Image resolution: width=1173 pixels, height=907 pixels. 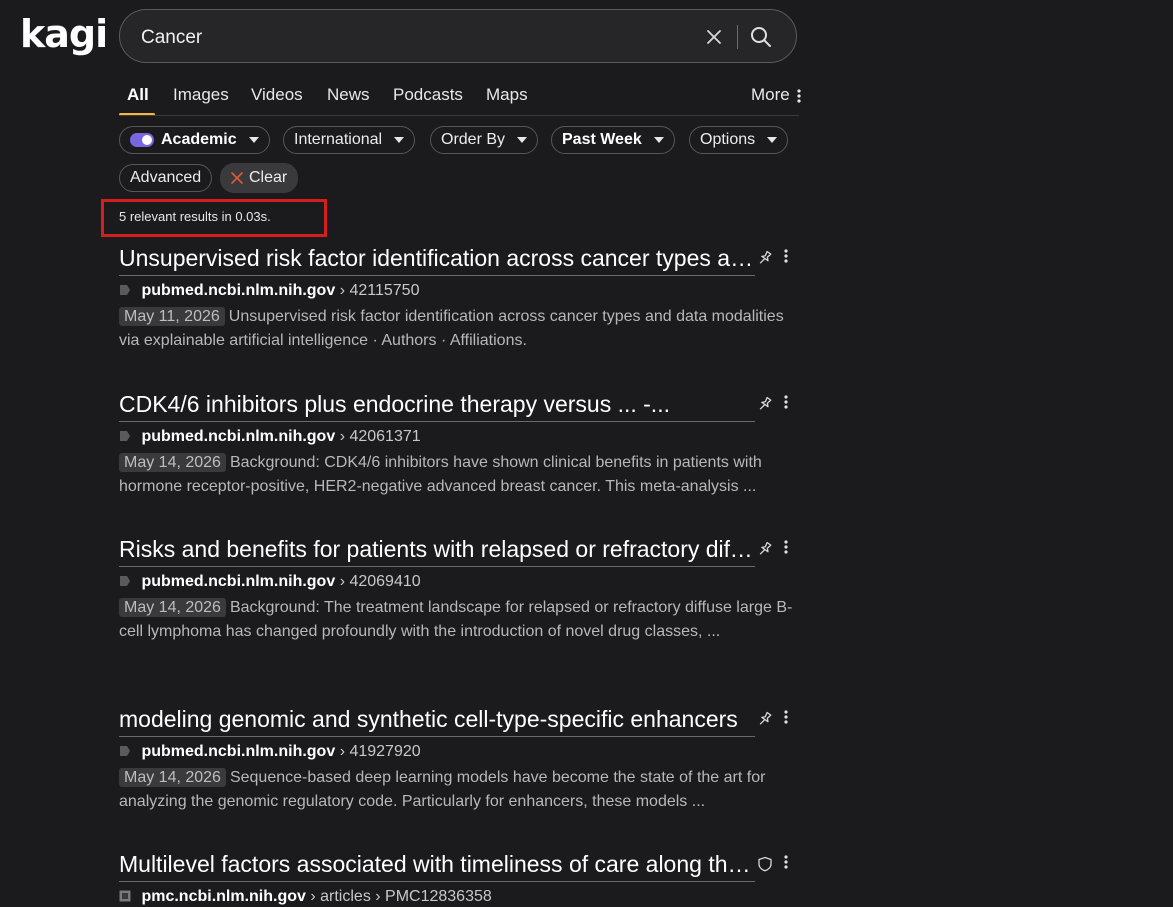 I want to click on advanced-button: Advanced, so click(x=166, y=178).